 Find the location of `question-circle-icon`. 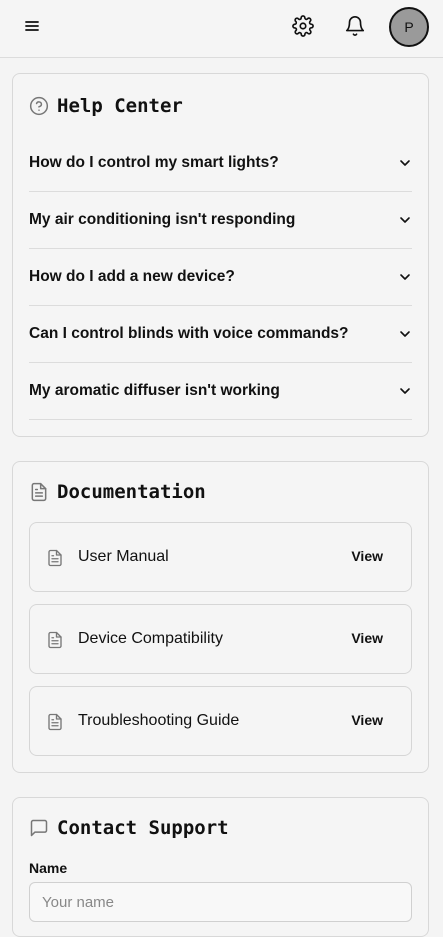

question-circle-icon is located at coordinates (39, 106).